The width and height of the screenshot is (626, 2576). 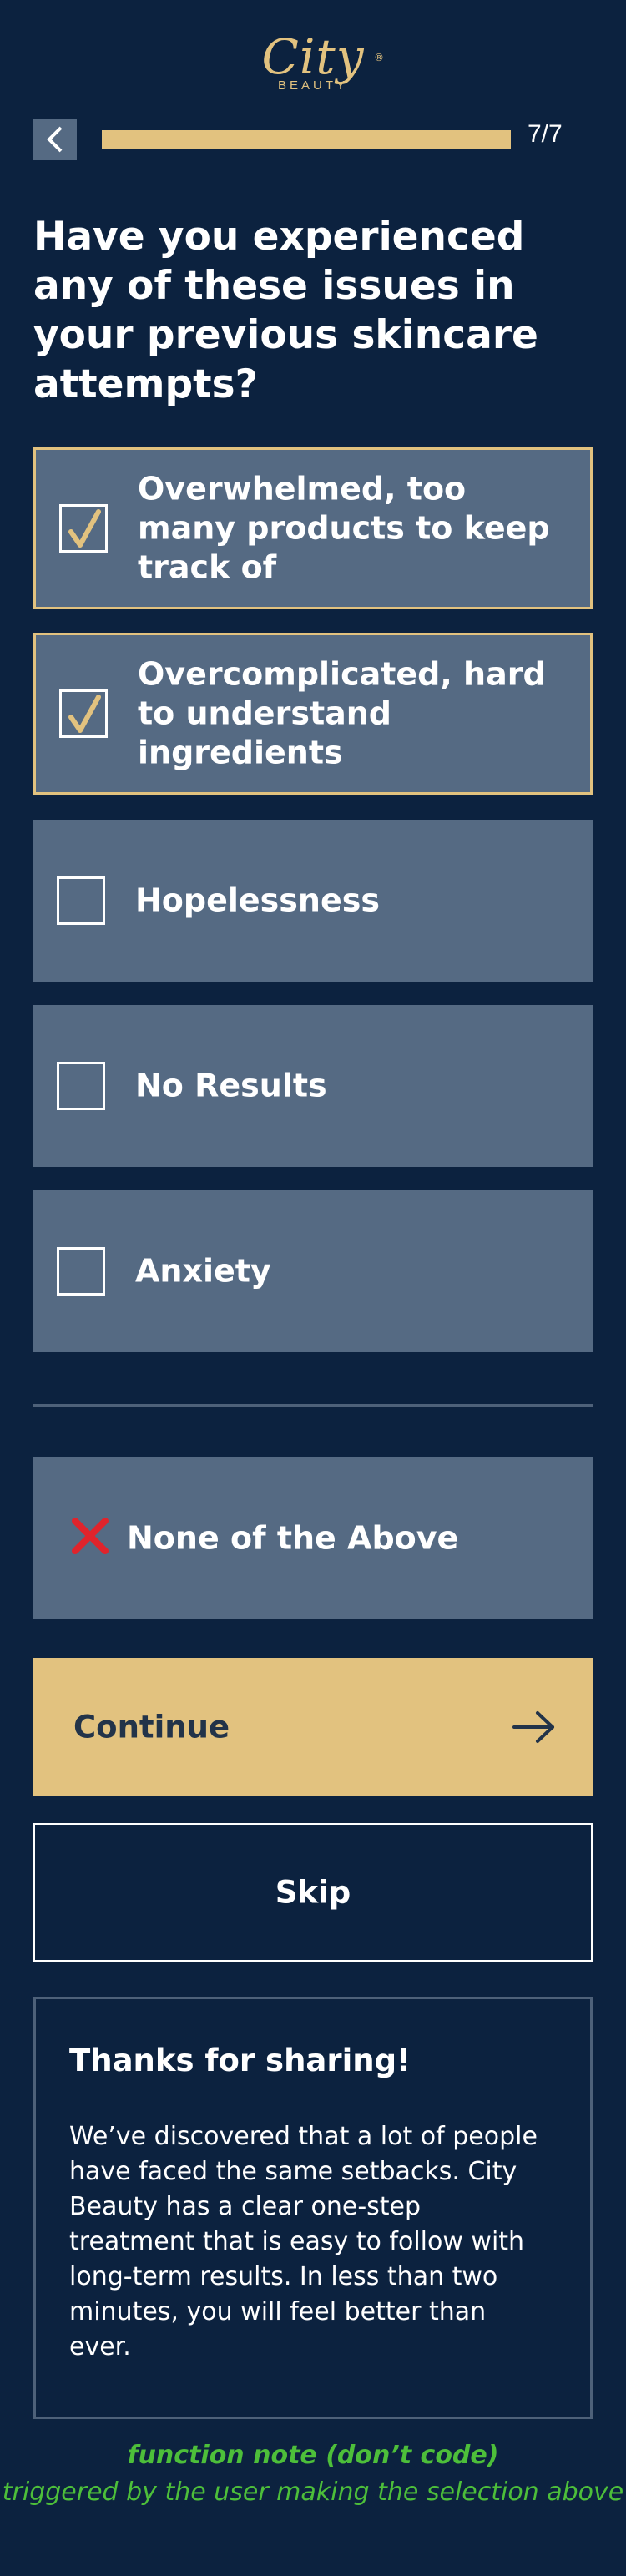 I want to click on option-label: Hopelessness, so click(x=257, y=900).